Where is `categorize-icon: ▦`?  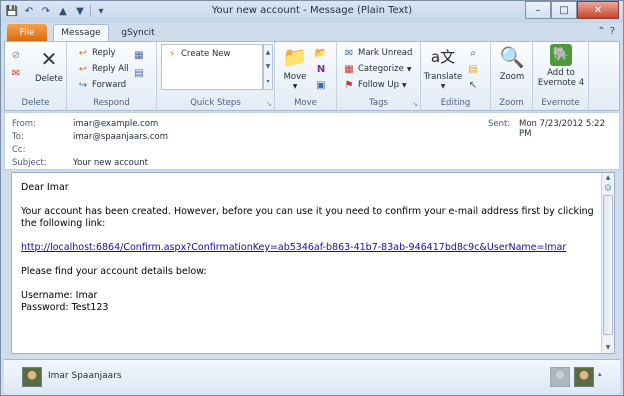 categorize-icon: ▦ is located at coordinates (349, 69).